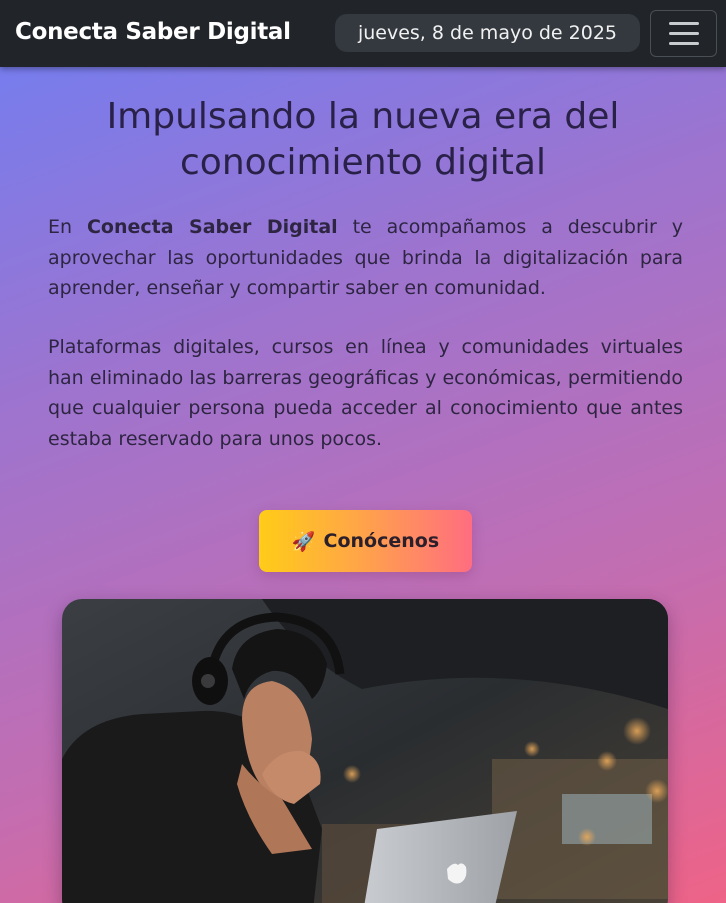 This screenshot has width=726, height=903. I want to click on hamburger-menu-button, so click(683, 33).